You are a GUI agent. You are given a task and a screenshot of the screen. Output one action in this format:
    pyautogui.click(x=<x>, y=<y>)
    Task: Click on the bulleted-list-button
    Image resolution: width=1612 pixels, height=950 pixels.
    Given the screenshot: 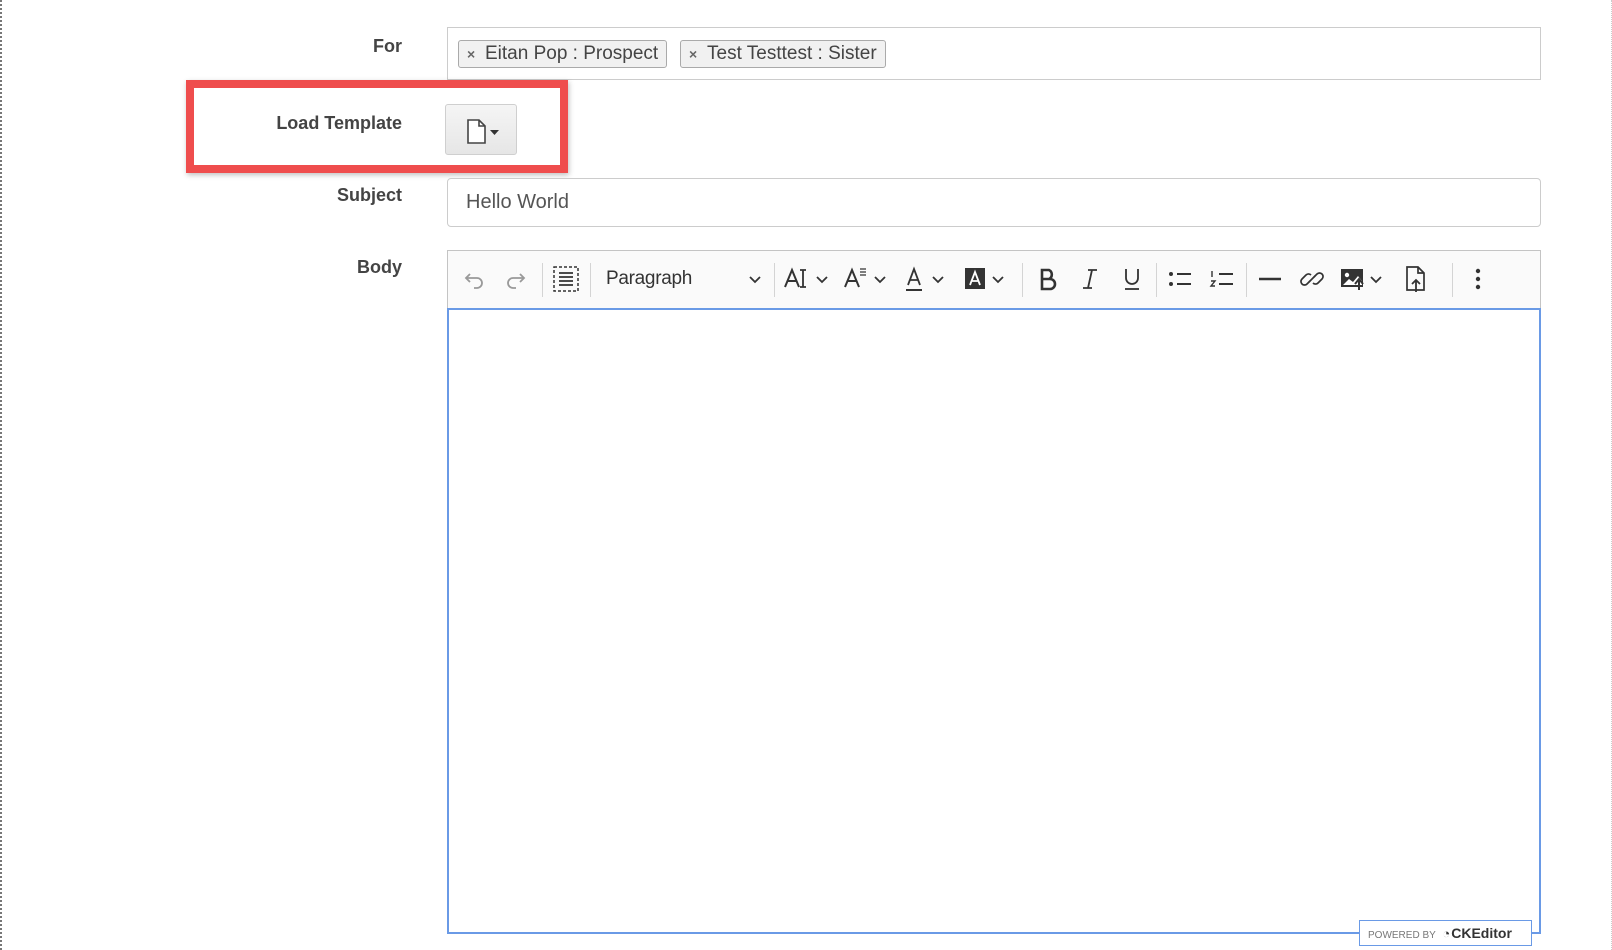 What is the action you would take?
    pyautogui.click(x=1180, y=279)
    